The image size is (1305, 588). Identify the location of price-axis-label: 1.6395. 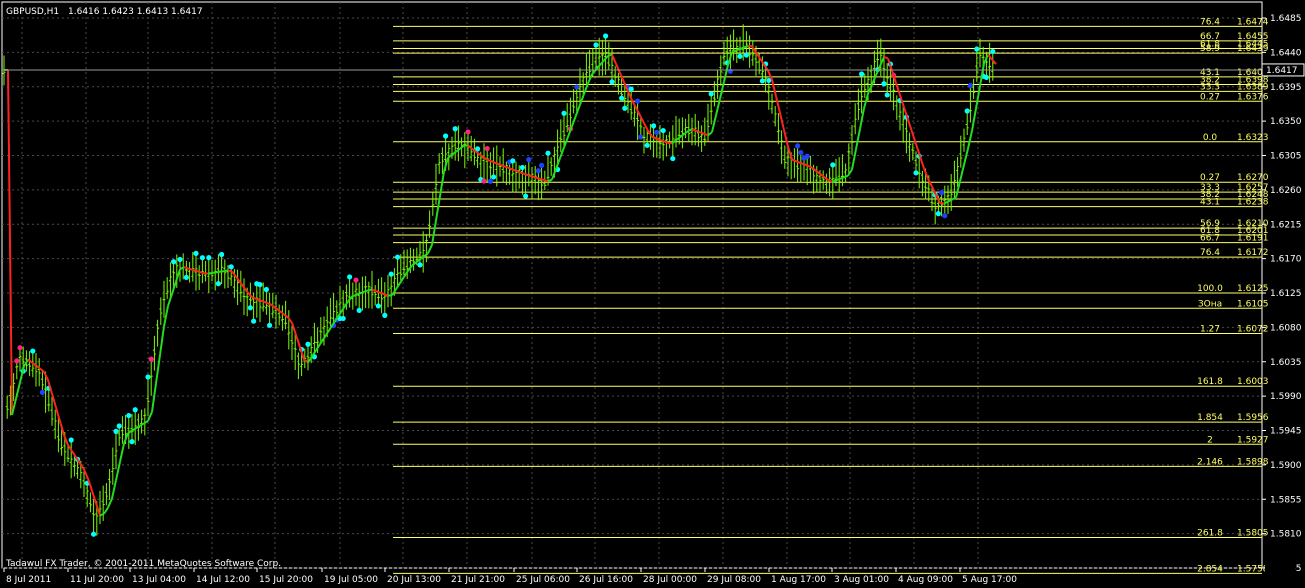
(1286, 88).